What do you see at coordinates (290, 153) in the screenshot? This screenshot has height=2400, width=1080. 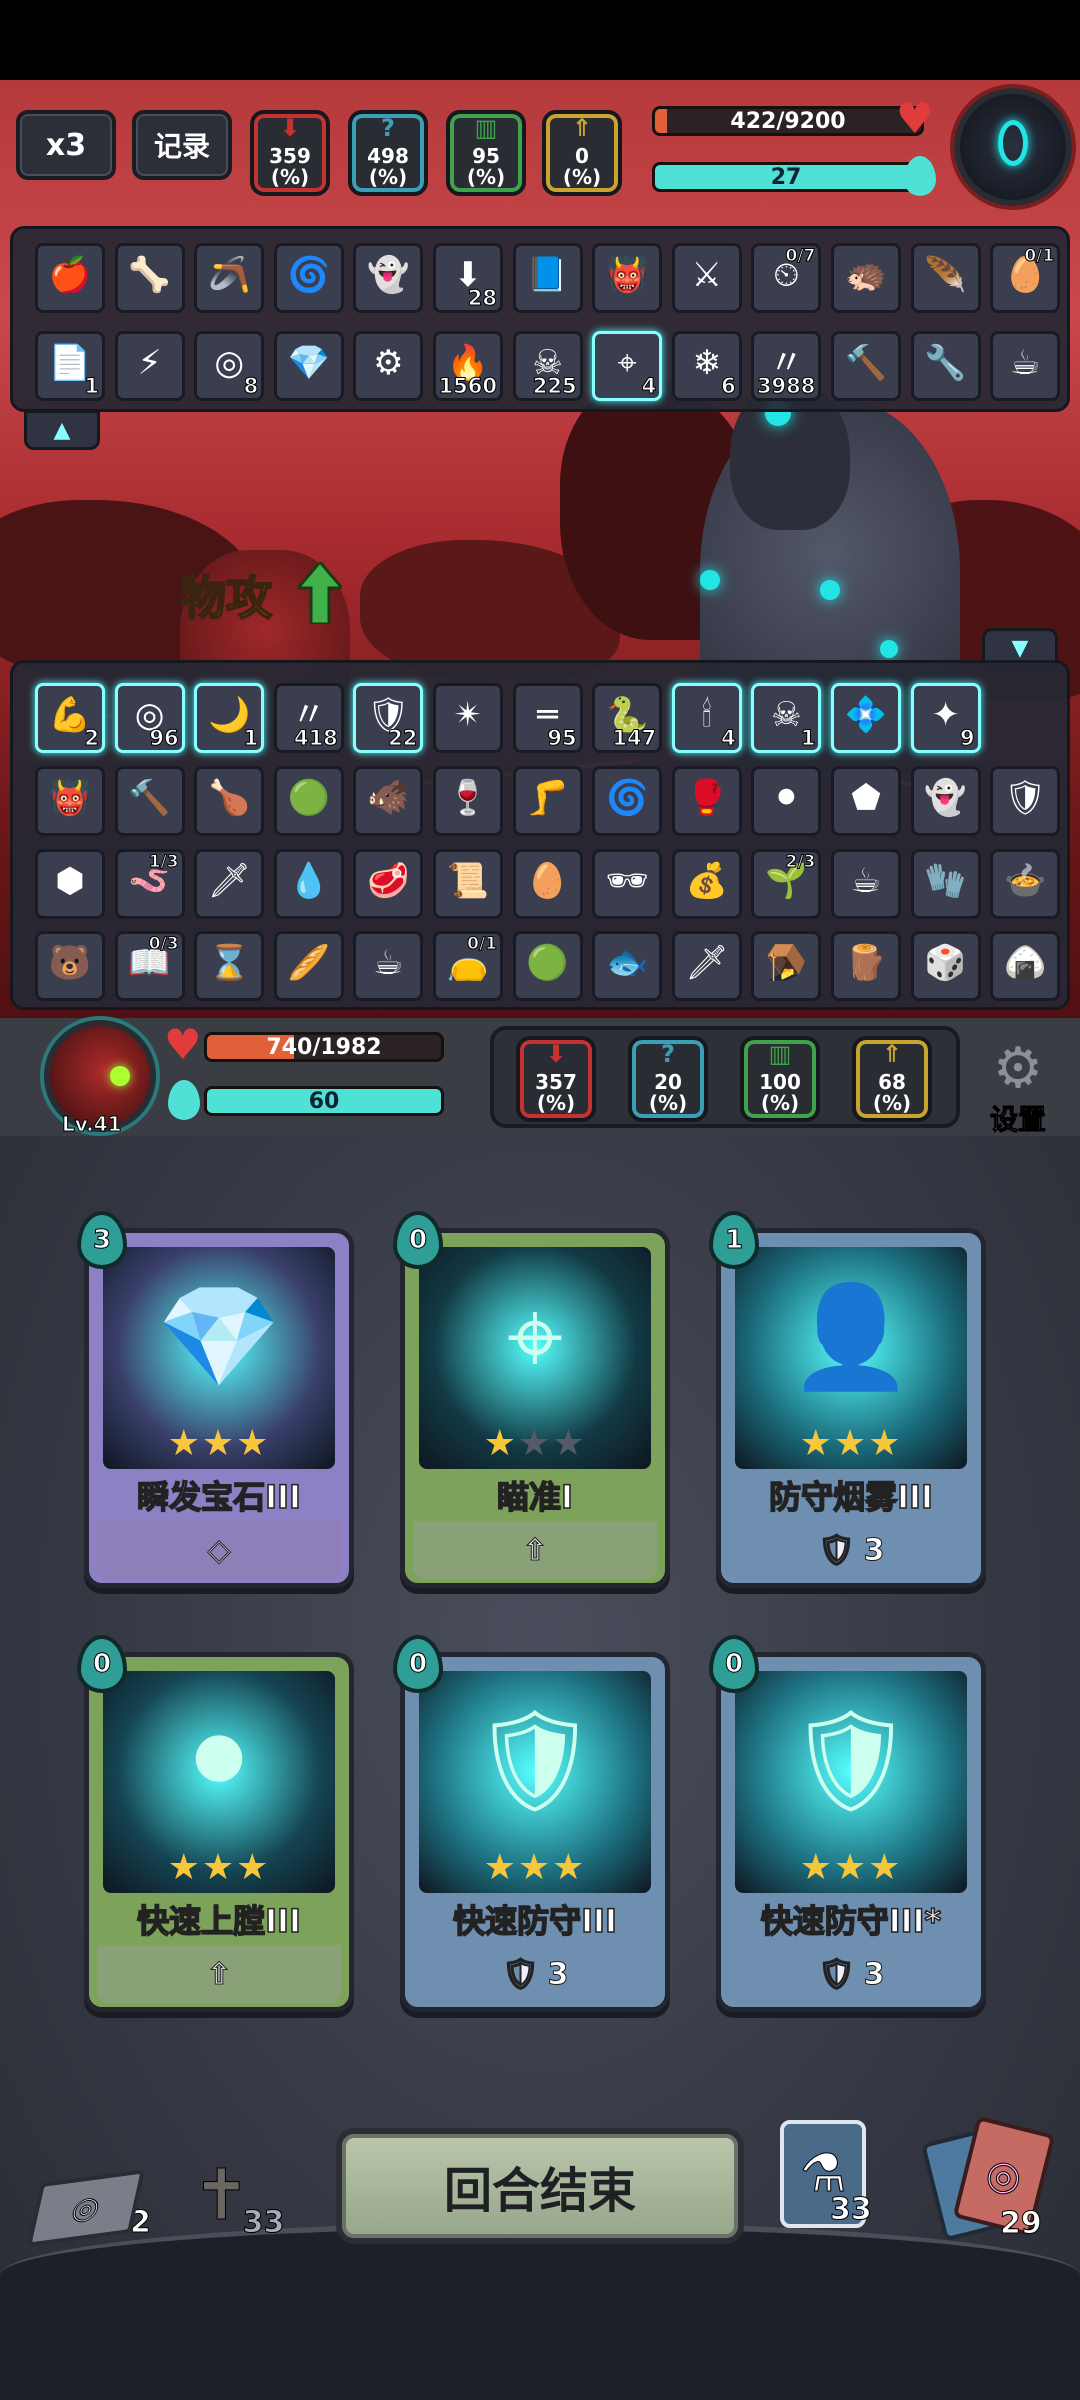 I see `stat-badge: ⬇ 359 (%)` at bounding box center [290, 153].